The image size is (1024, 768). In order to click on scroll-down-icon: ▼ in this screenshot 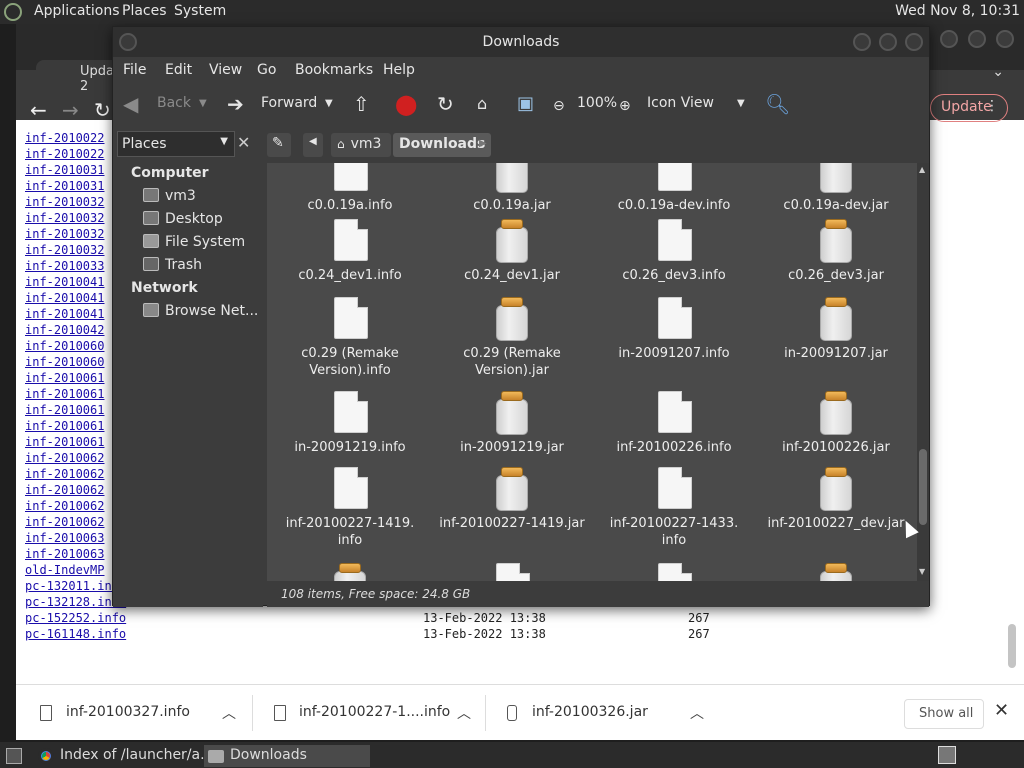, I will do `click(922, 571)`.